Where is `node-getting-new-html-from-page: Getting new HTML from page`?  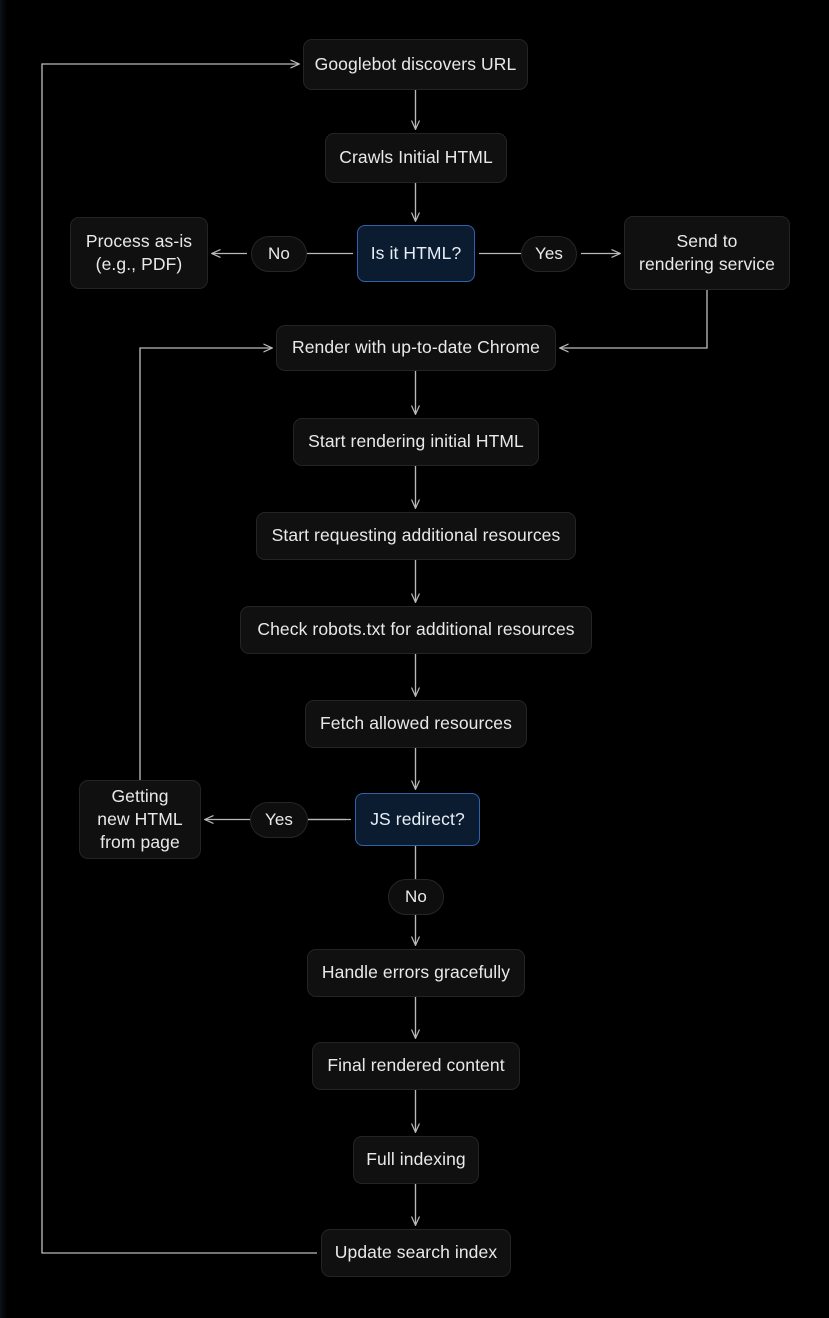
node-getting-new-html-from-page: Getting new HTML from page is located at coordinates (140, 819).